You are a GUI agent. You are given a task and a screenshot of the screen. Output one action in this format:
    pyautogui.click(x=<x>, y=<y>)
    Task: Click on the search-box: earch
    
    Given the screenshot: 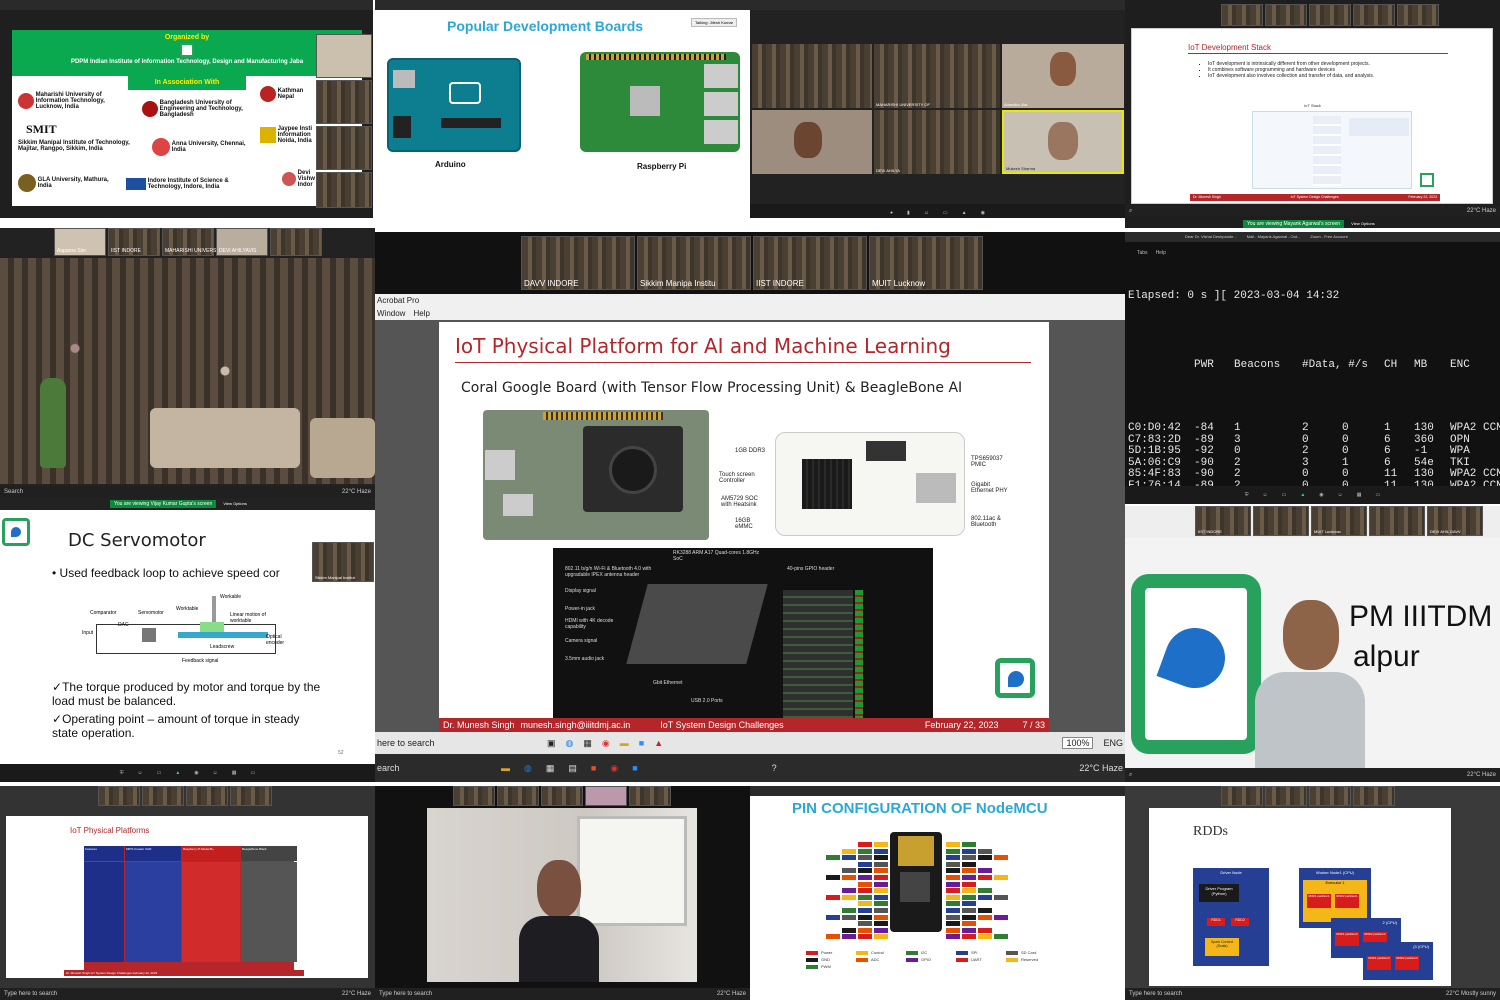 What is the action you would take?
    pyautogui.click(x=432, y=768)
    